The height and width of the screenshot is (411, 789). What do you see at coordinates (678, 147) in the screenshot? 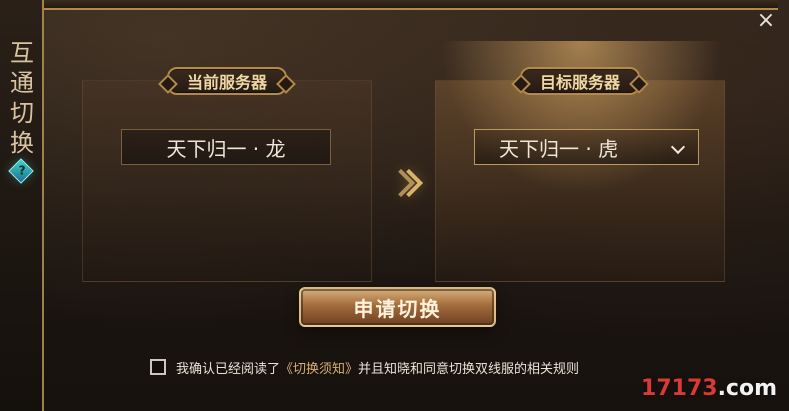
I see `chevron-down-icon` at bounding box center [678, 147].